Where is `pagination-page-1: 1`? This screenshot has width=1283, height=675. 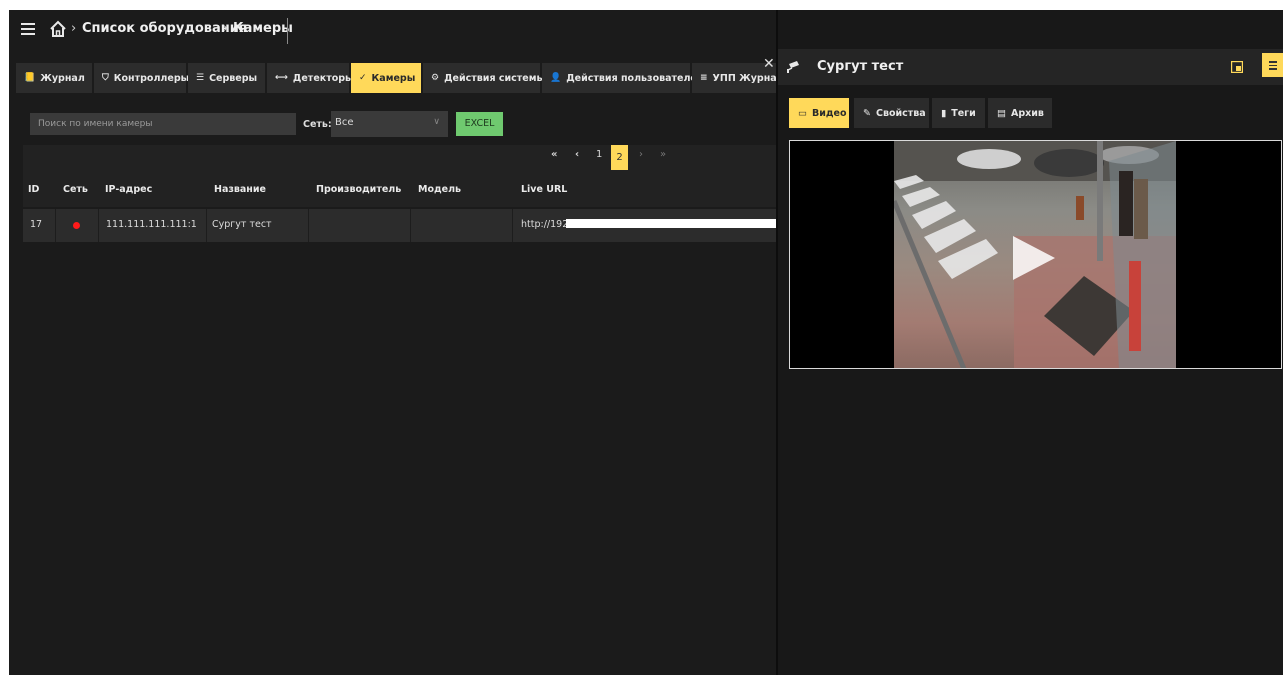
pagination-page-1: 1 is located at coordinates (599, 154).